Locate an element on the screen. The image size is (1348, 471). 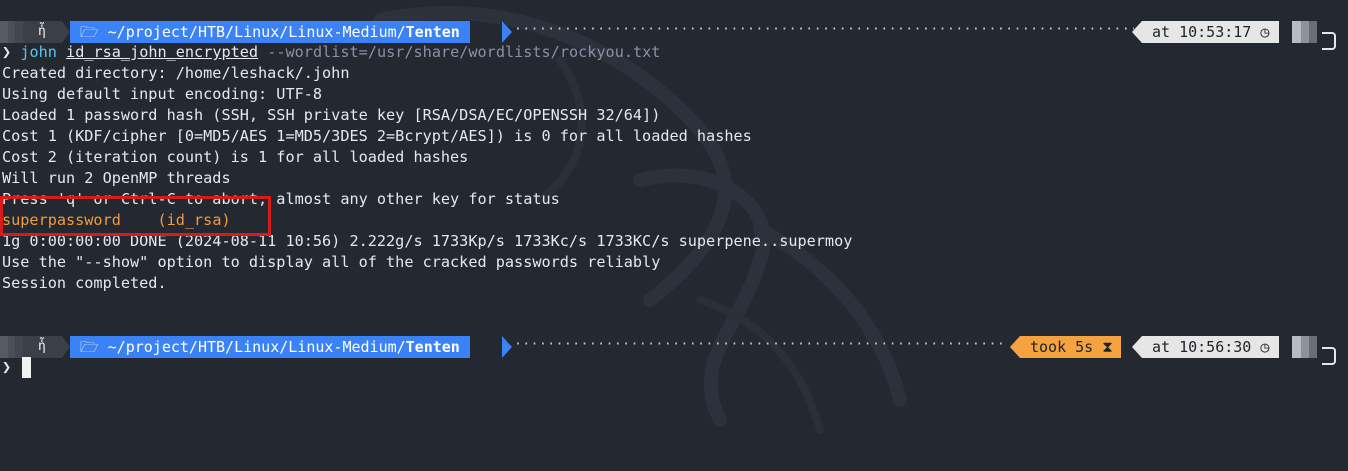
clock-segment: at 10:53:17 ◷ is located at coordinates (1211, 32).